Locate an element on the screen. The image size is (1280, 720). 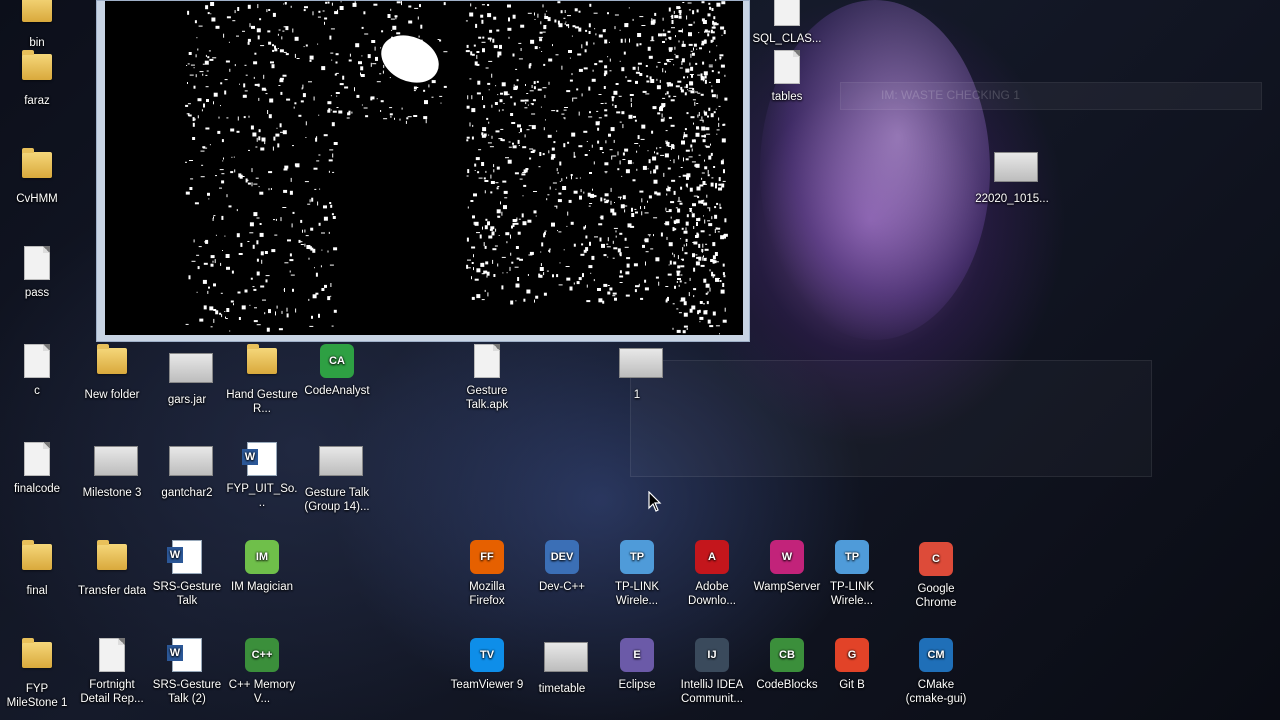
desktop-icon-timetable: timetable is located at coordinates (562, 666).